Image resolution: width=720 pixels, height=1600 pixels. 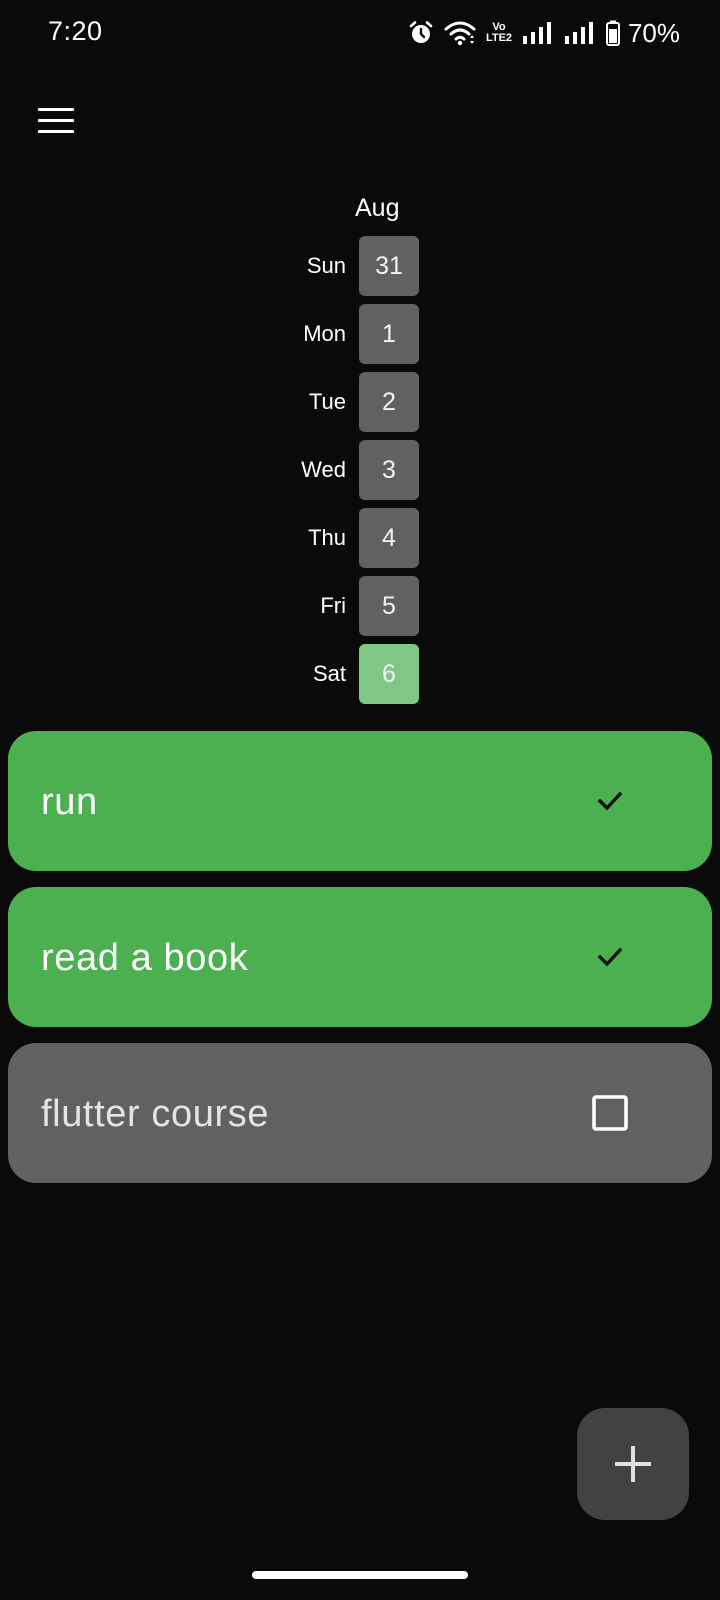 I want to click on calendar-day-row: Tue 2, so click(x=360, y=402).